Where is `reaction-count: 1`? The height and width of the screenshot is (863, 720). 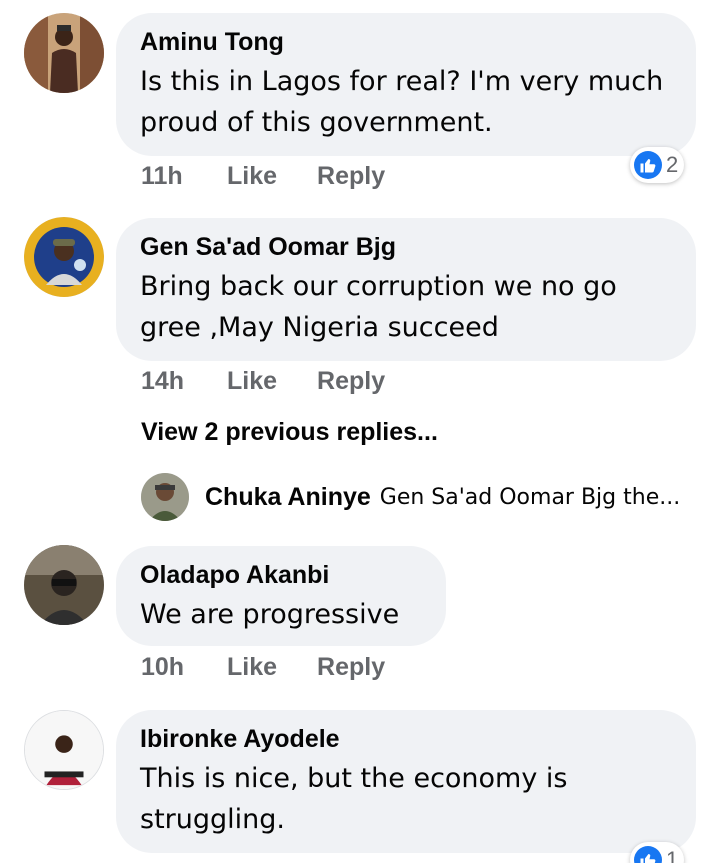 reaction-count: 1 is located at coordinates (672, 855).